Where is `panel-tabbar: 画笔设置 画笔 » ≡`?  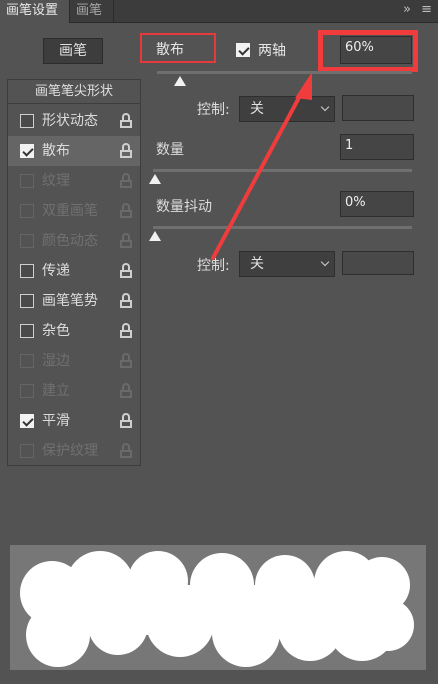
panel-tabbar: 画笔设置 画笔 » ≡ is located at coordinates (219, 11).